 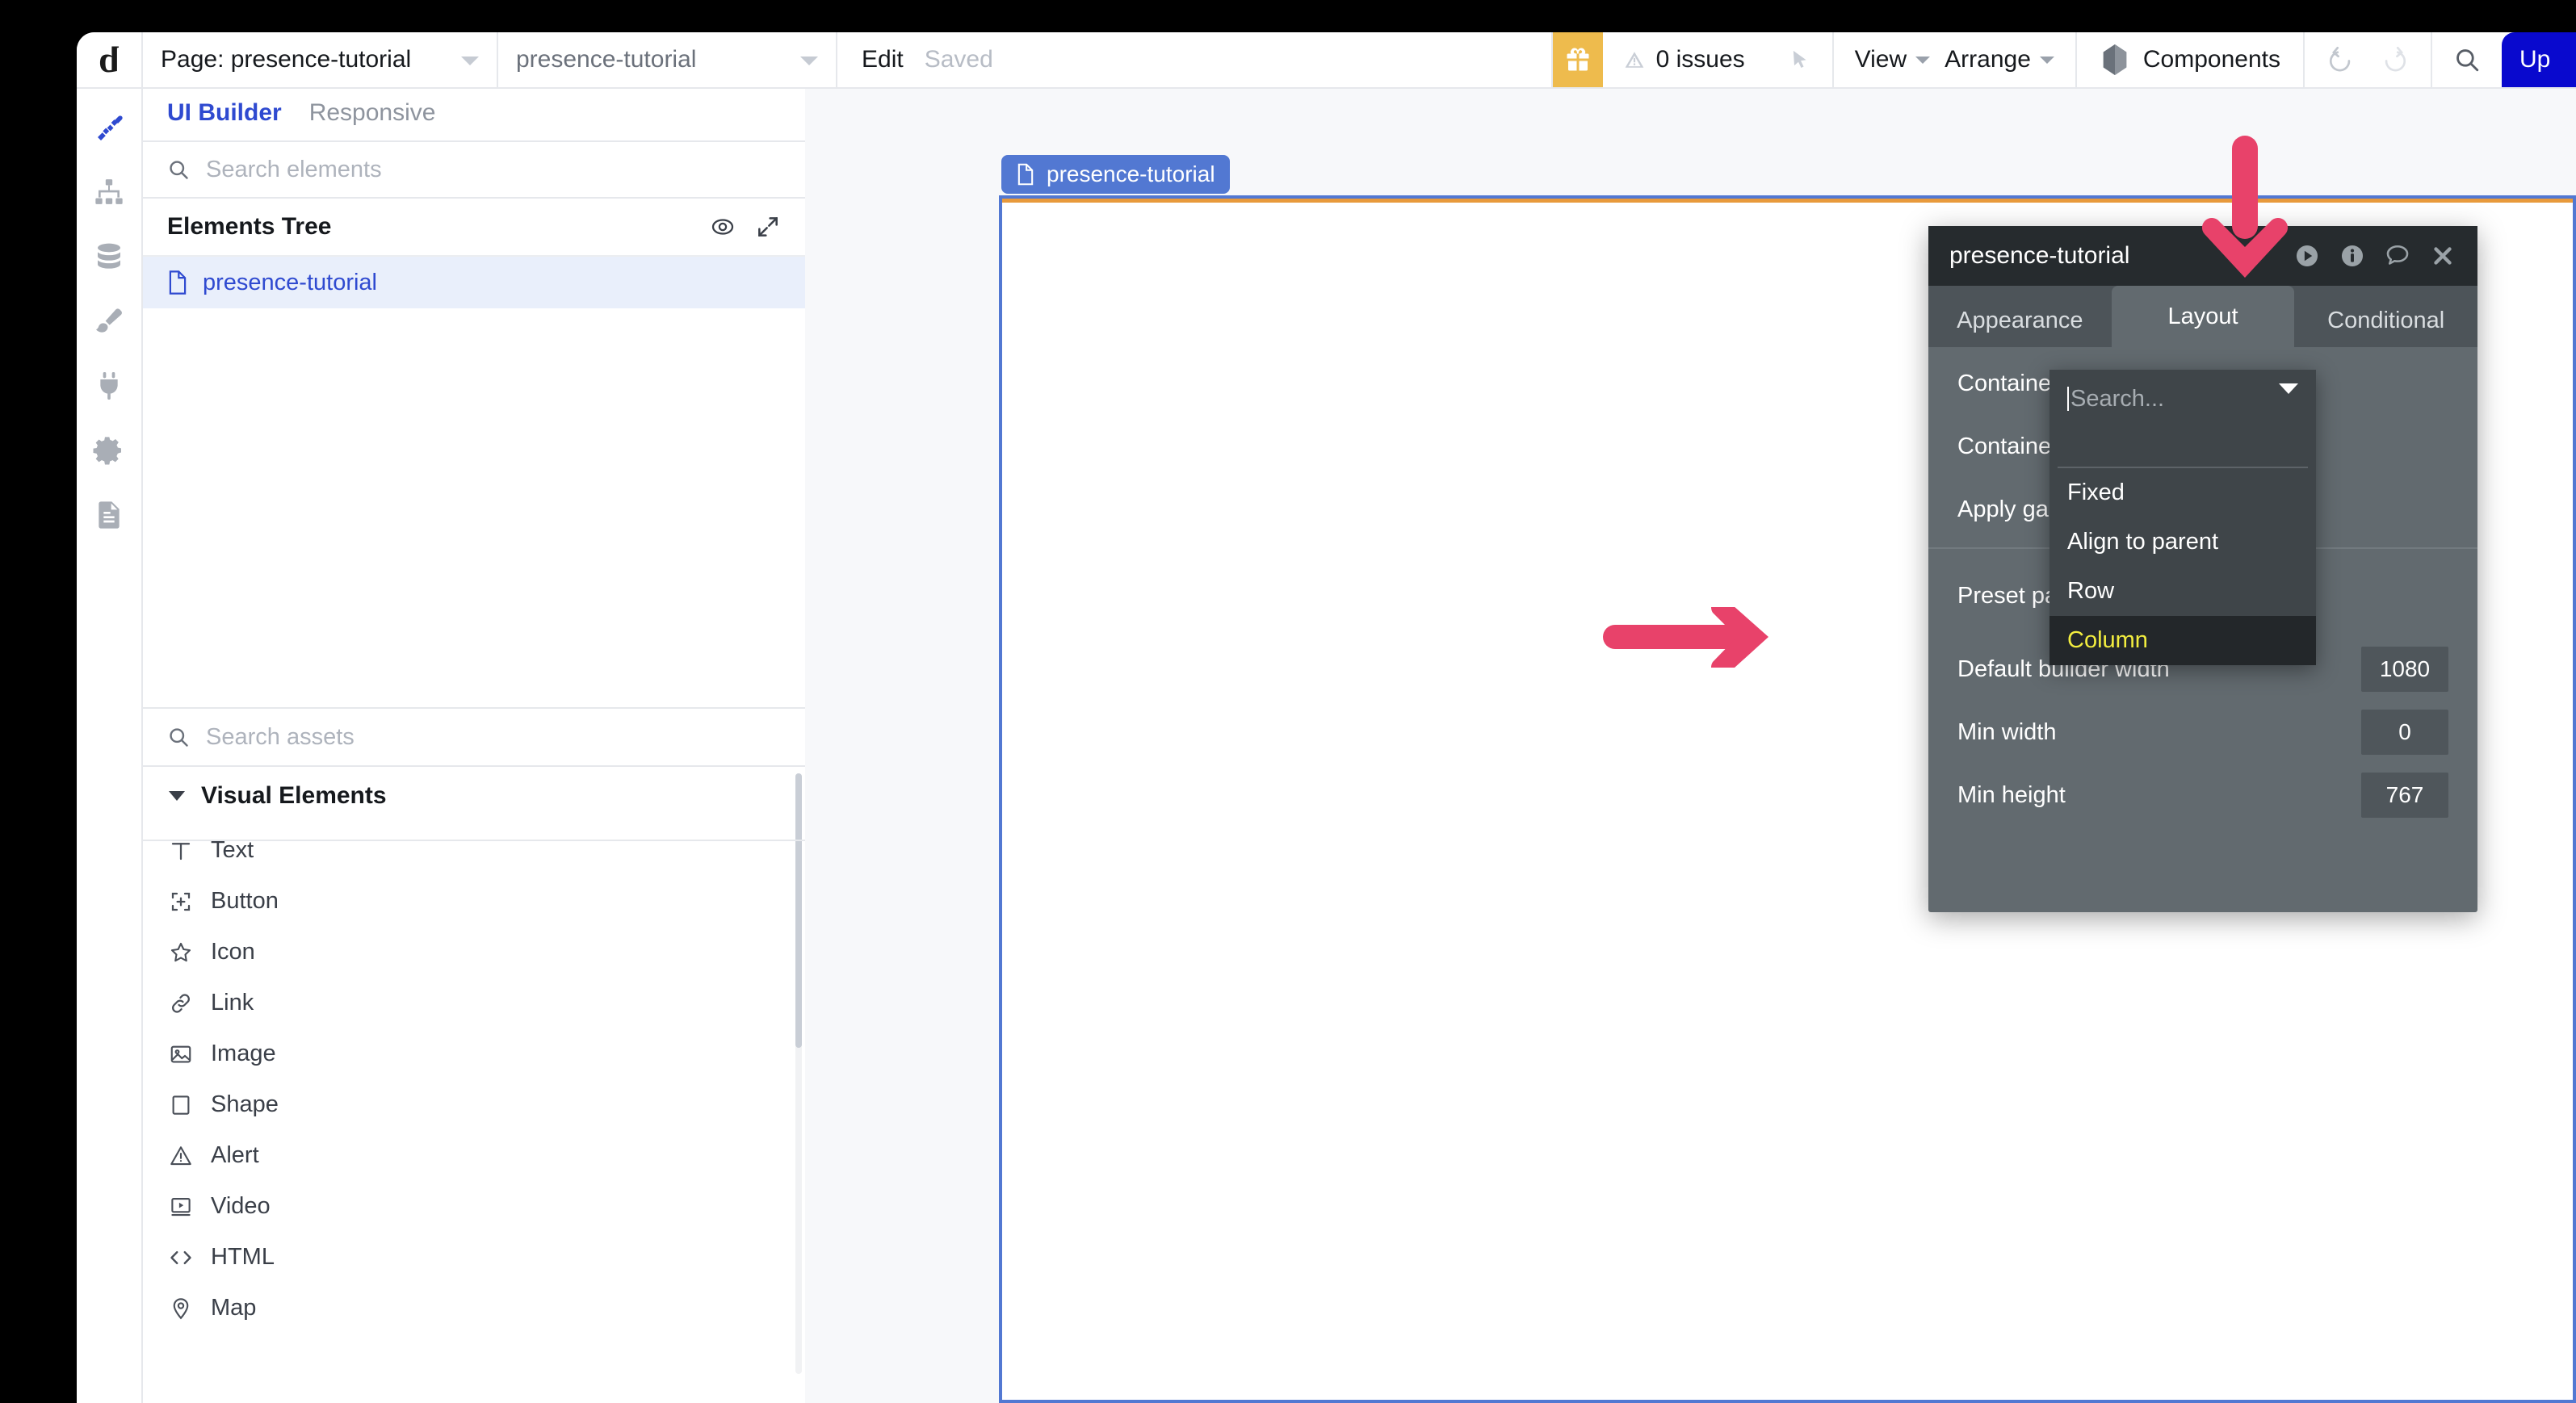 What do you see at coordinates (109, 515) in the screenshot?
I see `logs-document-icon` at bounding box center [109, 515].